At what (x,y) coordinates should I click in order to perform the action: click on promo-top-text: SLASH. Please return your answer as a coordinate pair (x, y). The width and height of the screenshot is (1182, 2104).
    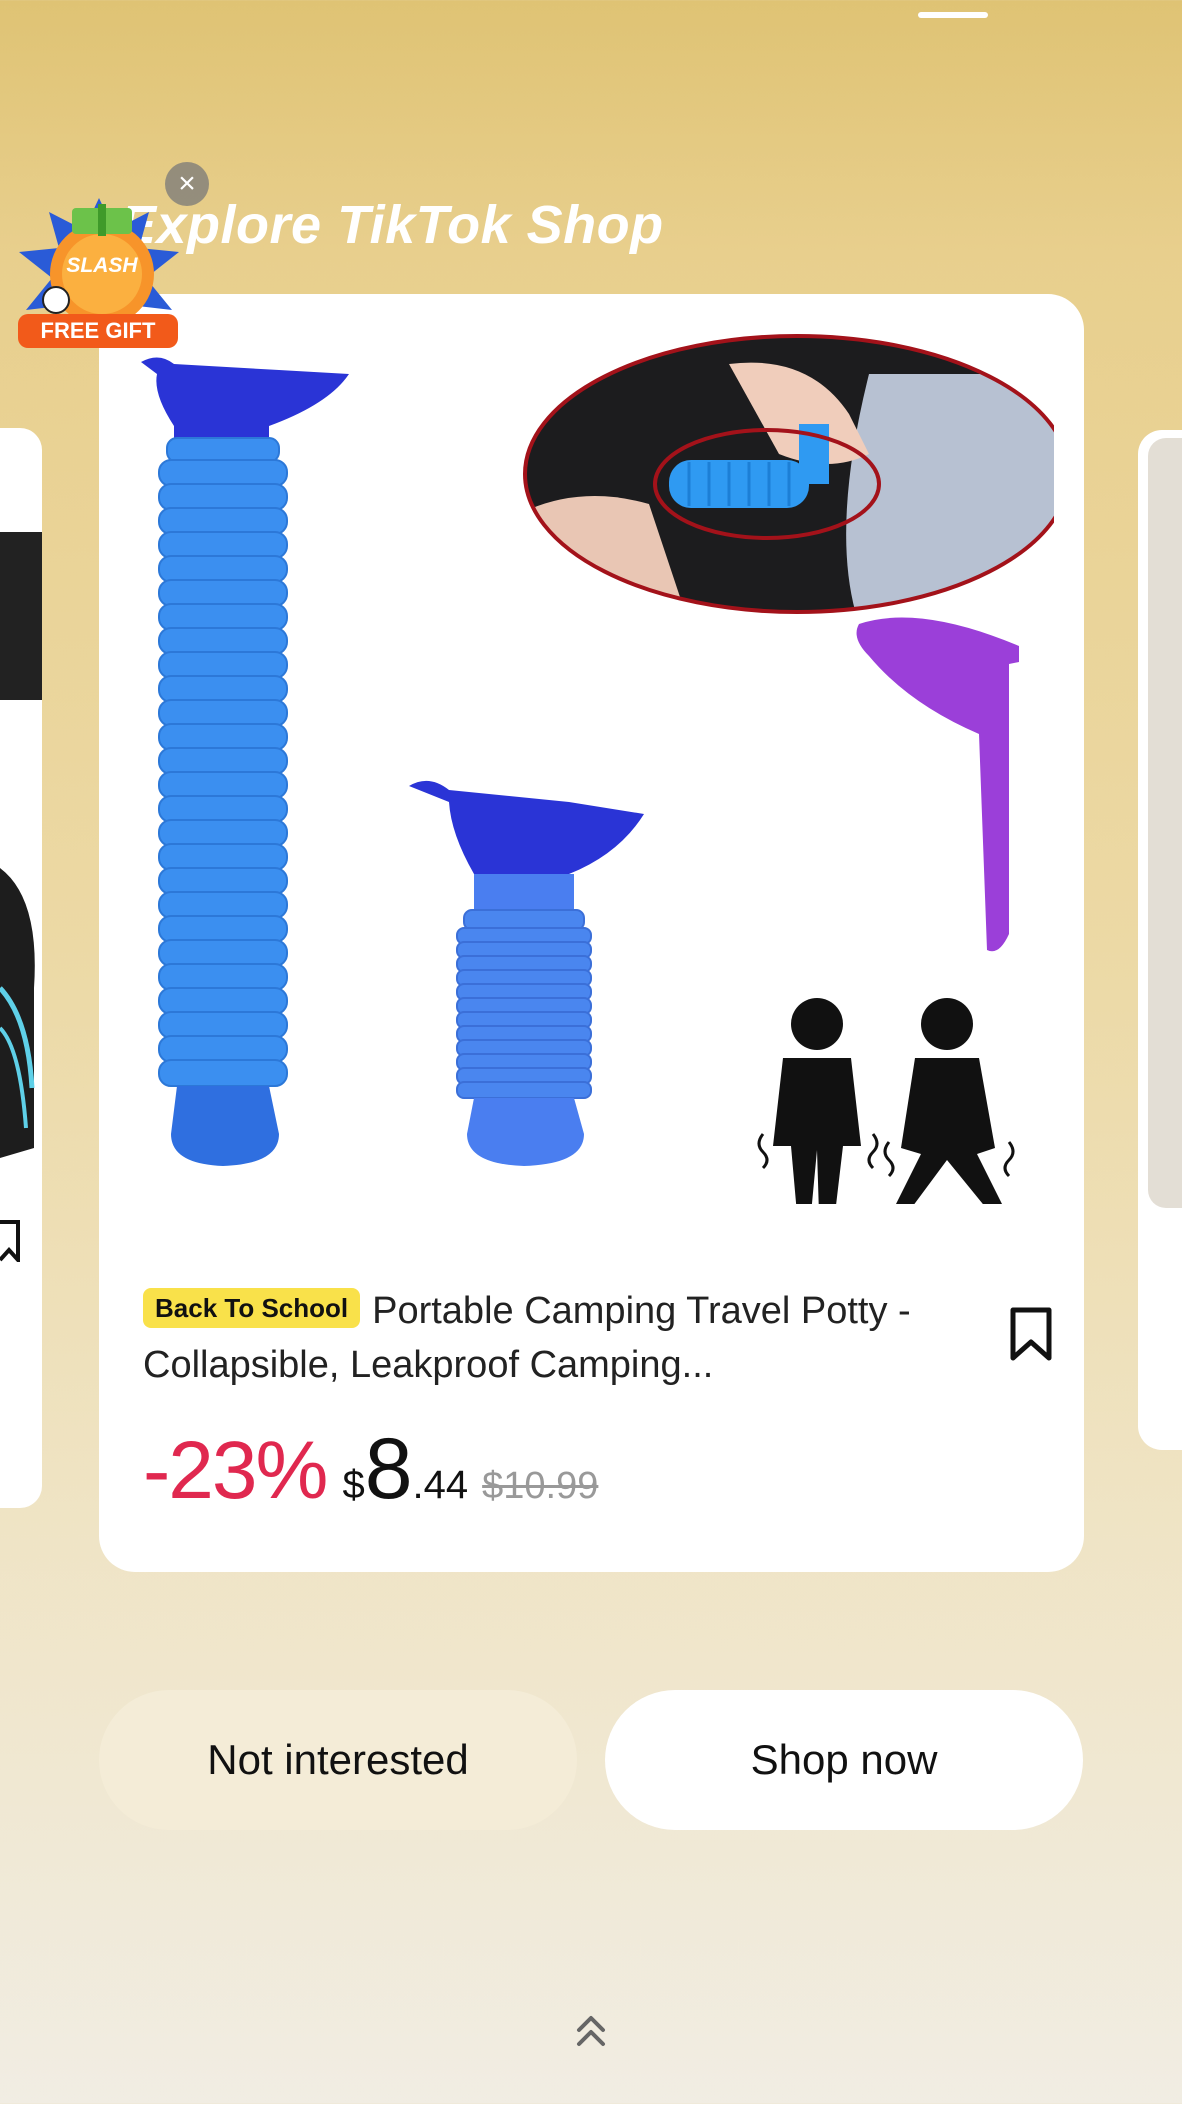
    Looking at the image, I should click on (102, 265).